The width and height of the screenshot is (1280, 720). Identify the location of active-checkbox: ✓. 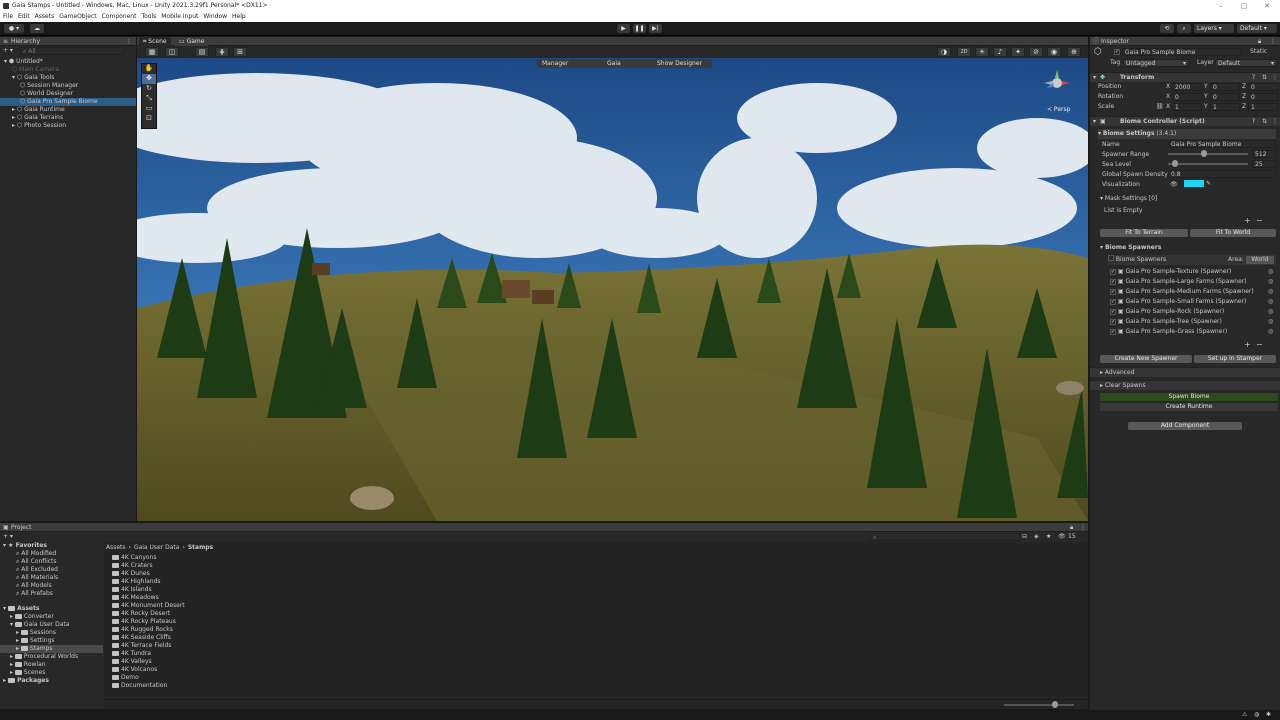
(1117, 52).